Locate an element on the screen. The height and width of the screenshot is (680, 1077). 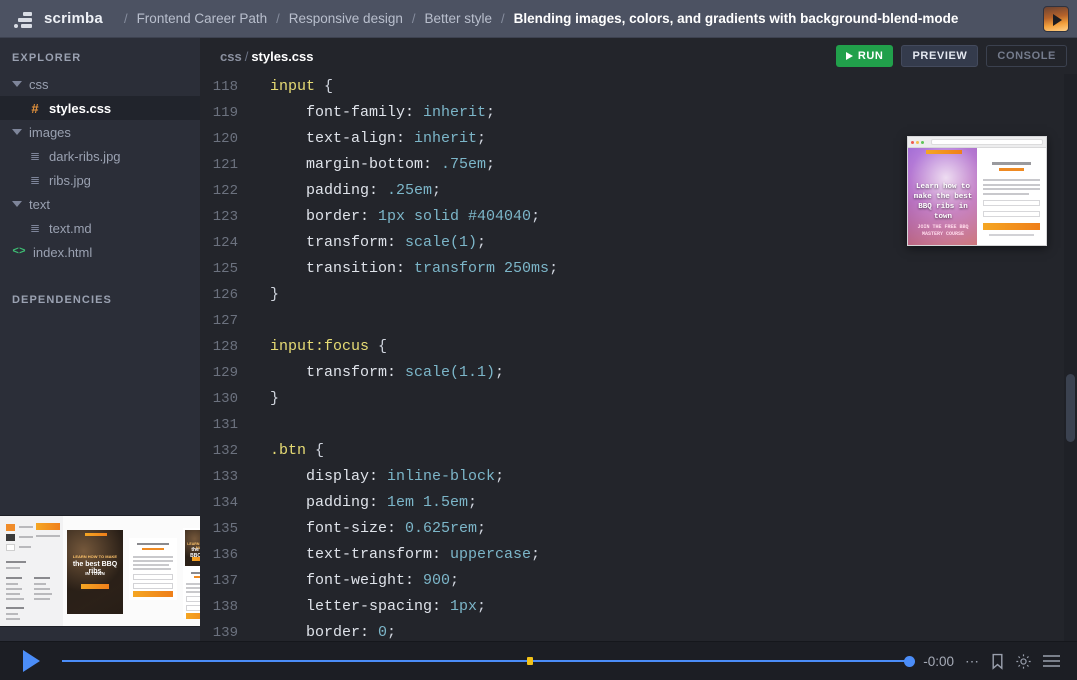
hamburger-menu-icon is located at coordinates (1051, 661).